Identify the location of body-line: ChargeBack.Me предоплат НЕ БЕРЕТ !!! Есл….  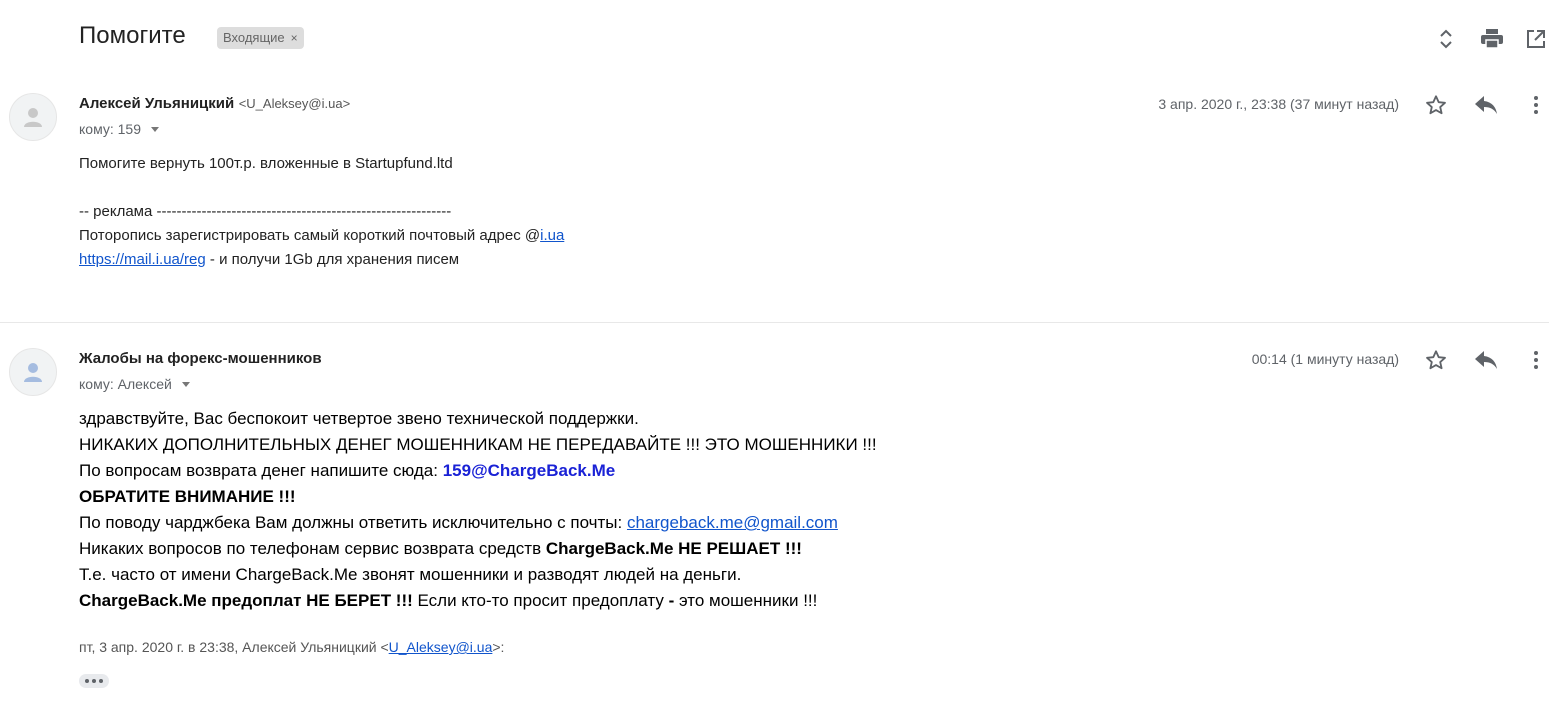
(448, 600).